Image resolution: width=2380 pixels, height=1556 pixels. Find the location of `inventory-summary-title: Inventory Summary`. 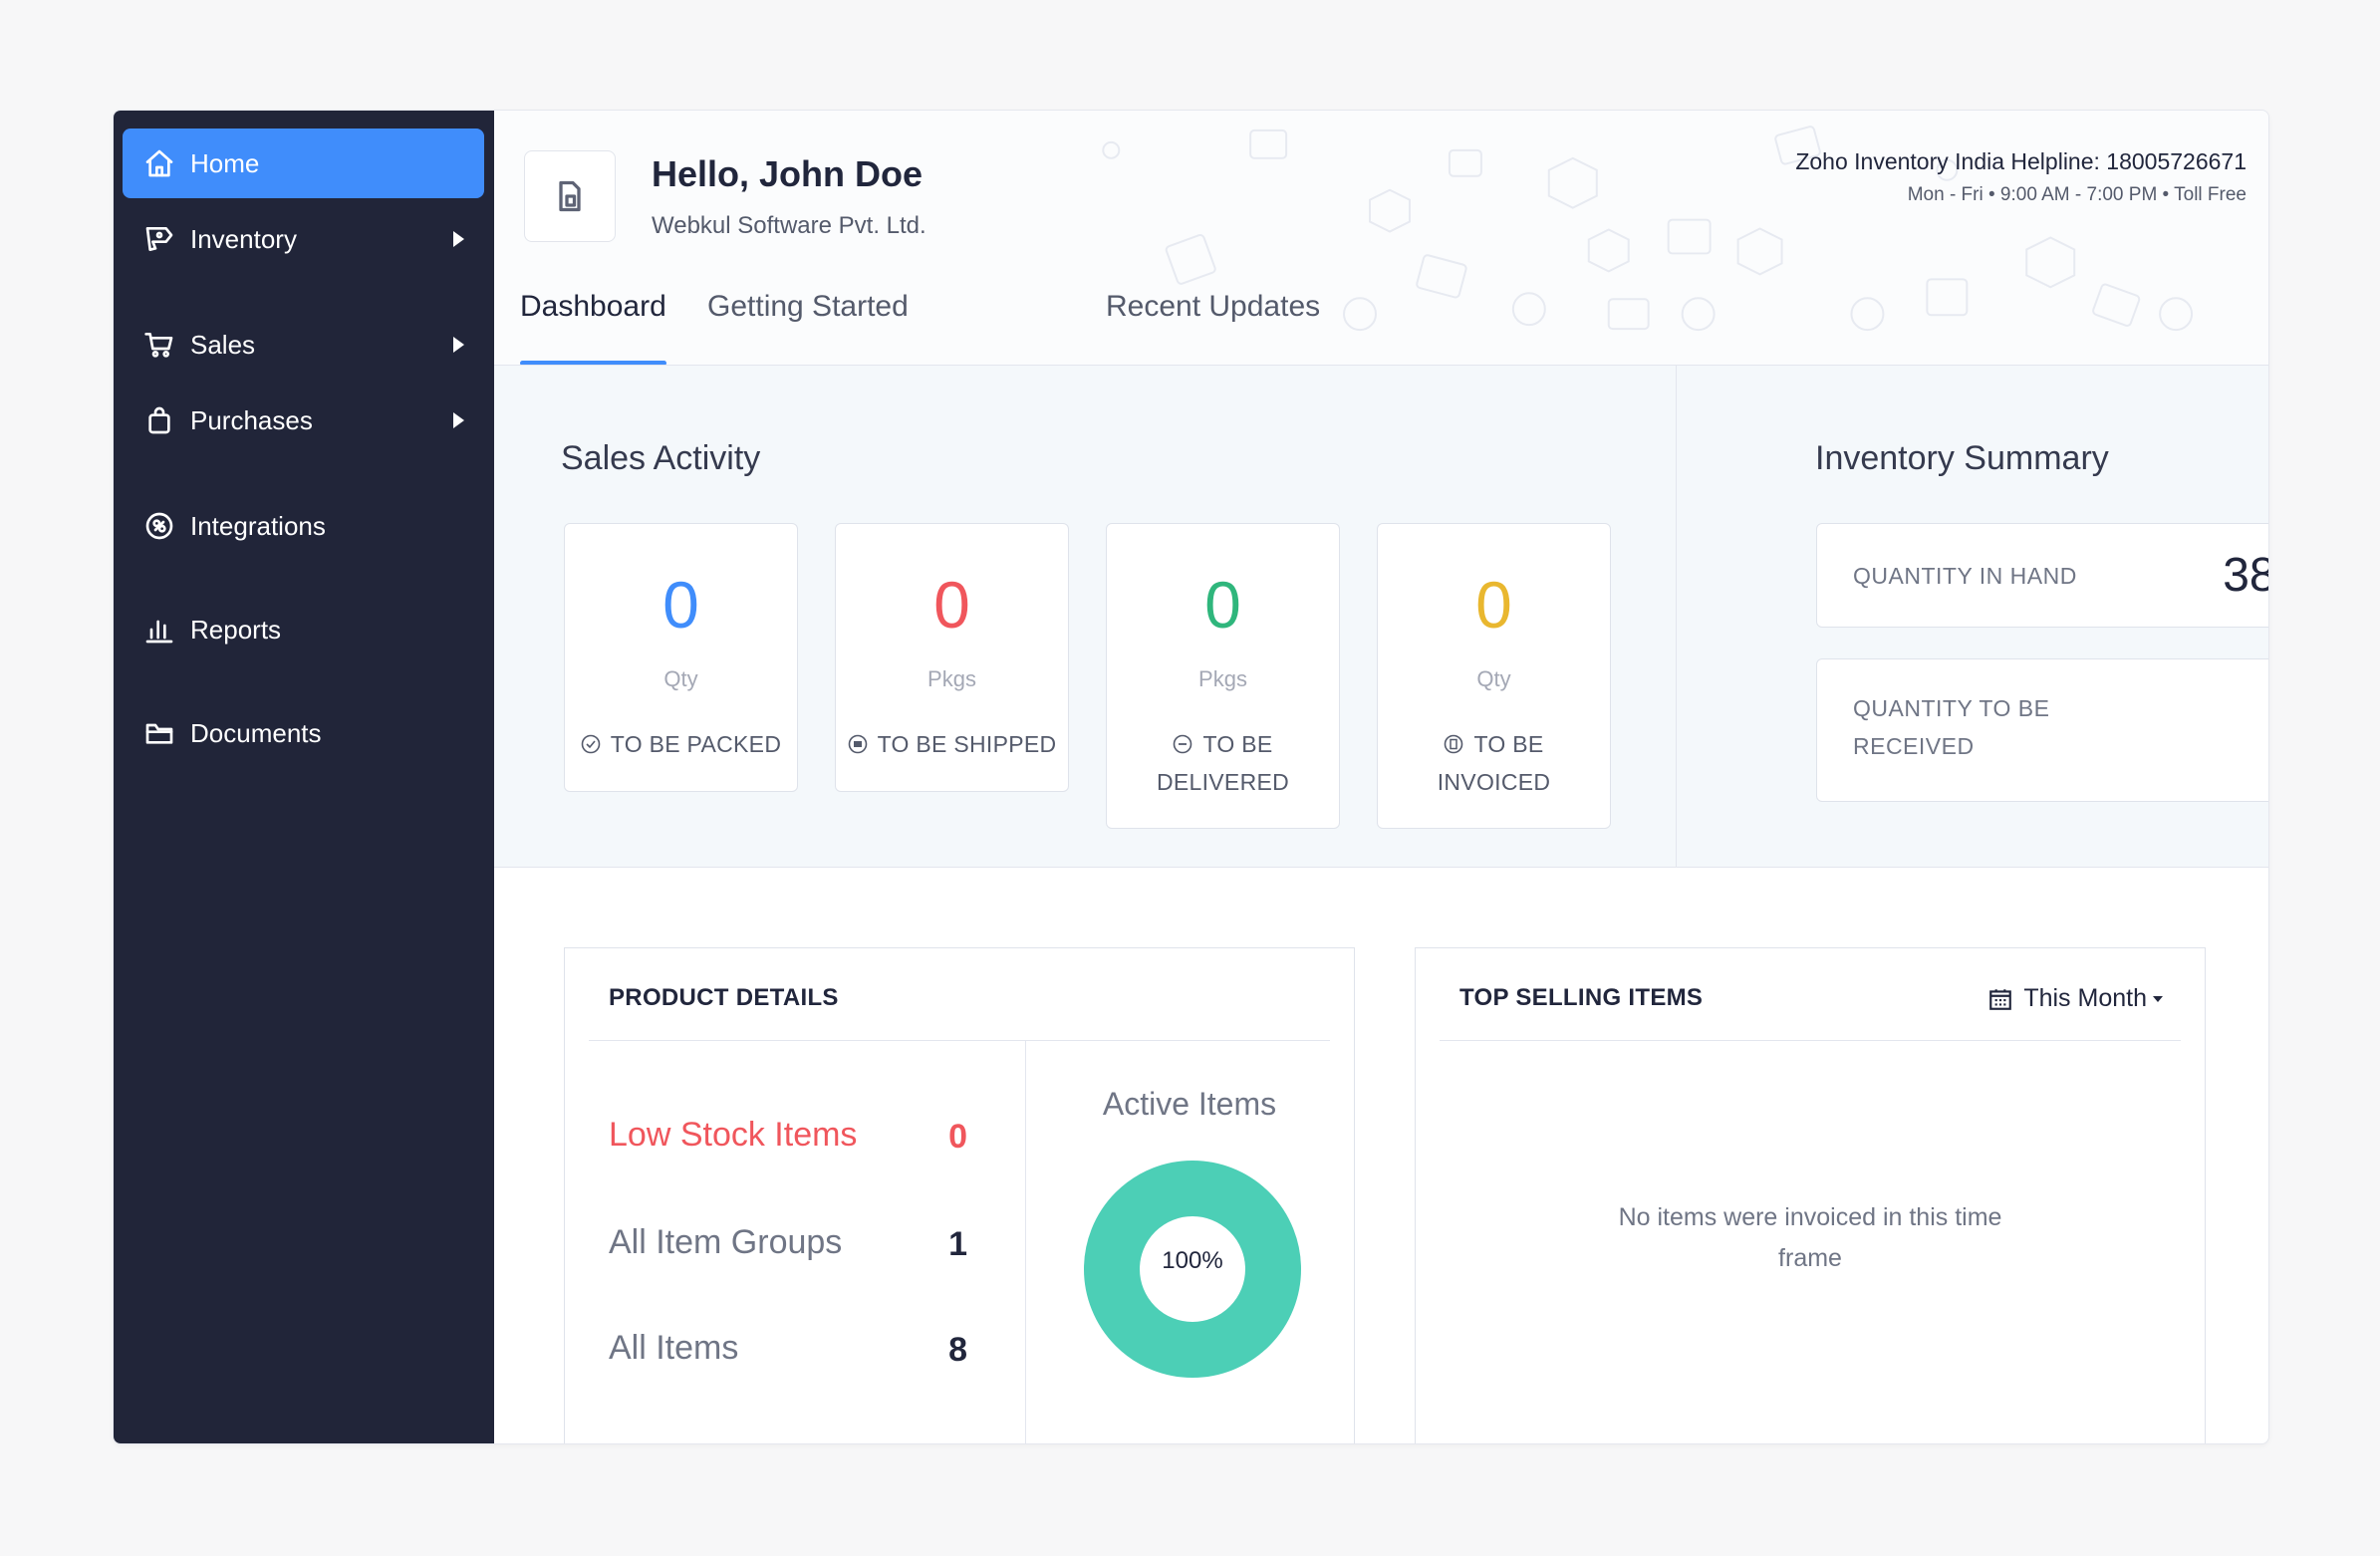

inventory-summary-title: Inventory Summary is located at coordinates (1962, 458).